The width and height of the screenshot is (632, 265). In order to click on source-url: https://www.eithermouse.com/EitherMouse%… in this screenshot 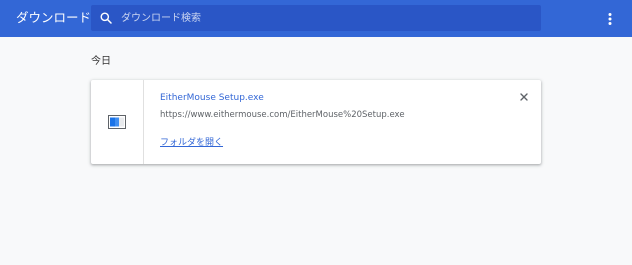, I will do `click(282, 115)`.